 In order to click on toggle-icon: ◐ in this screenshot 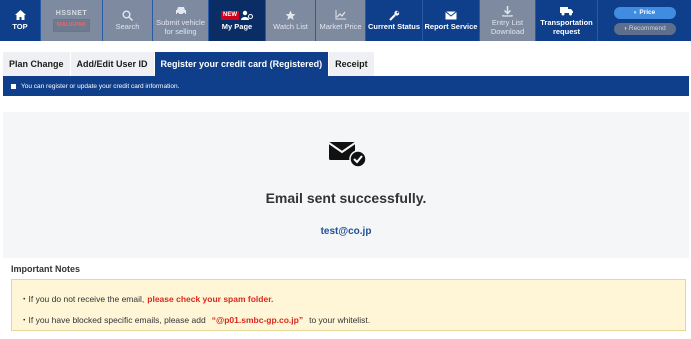, I will do `click(635, 12)`.